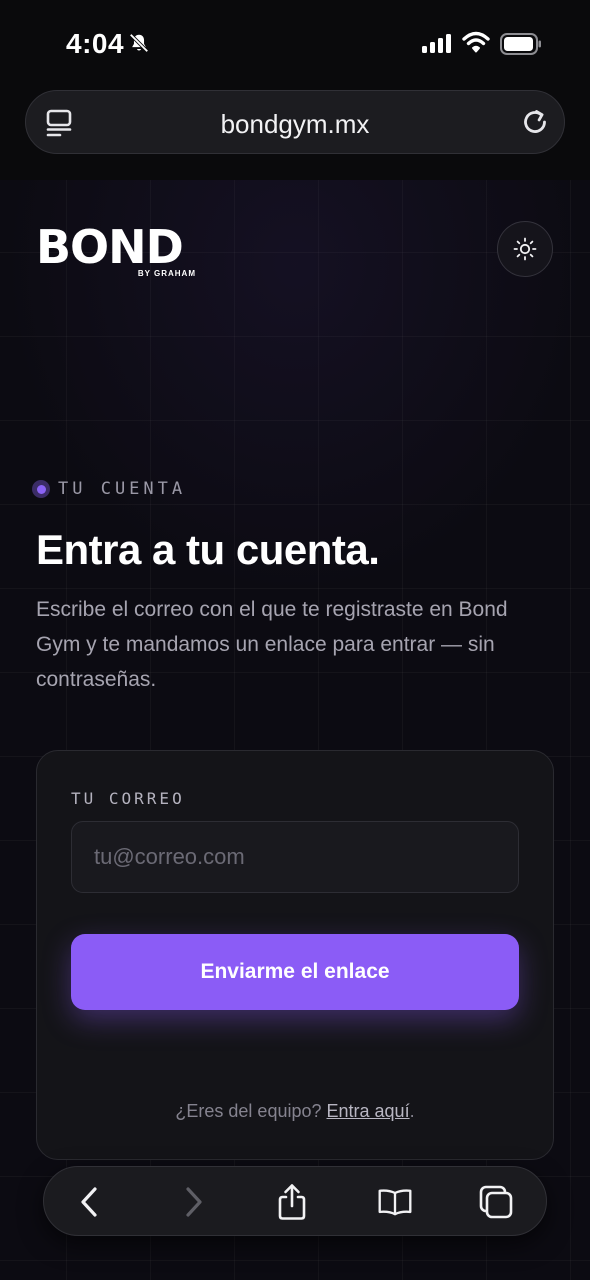 Image resolution: width=590 pixels, height=1280 pixels. I want to click on browser-toolbar, so click(295, 1201).